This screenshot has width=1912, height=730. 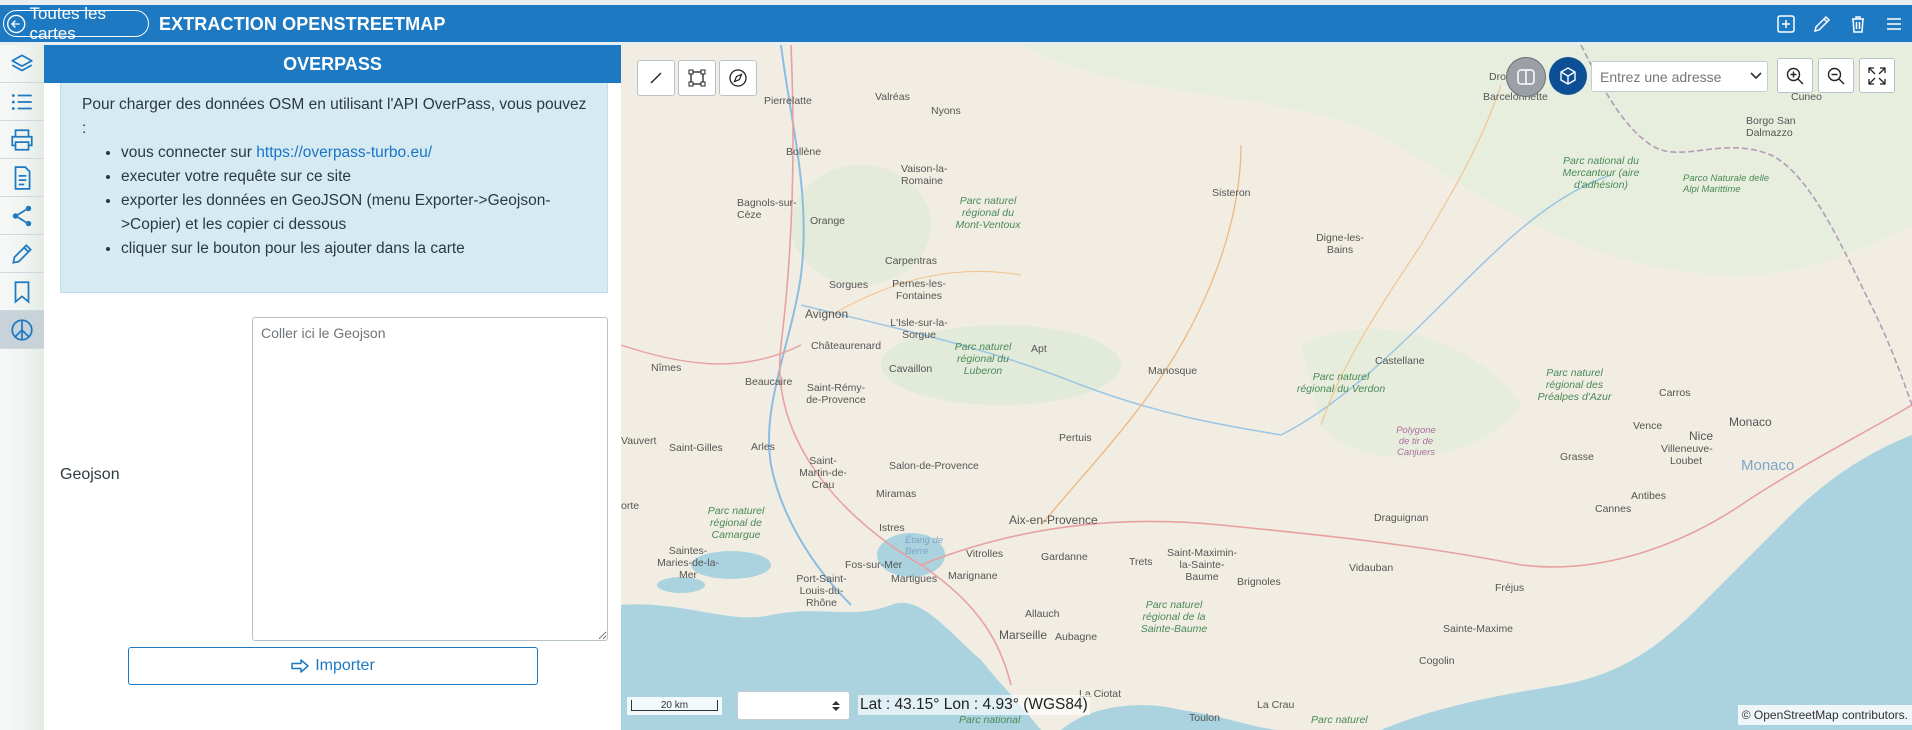 I want to click on pencil-icon, so click(x=22, y=253).